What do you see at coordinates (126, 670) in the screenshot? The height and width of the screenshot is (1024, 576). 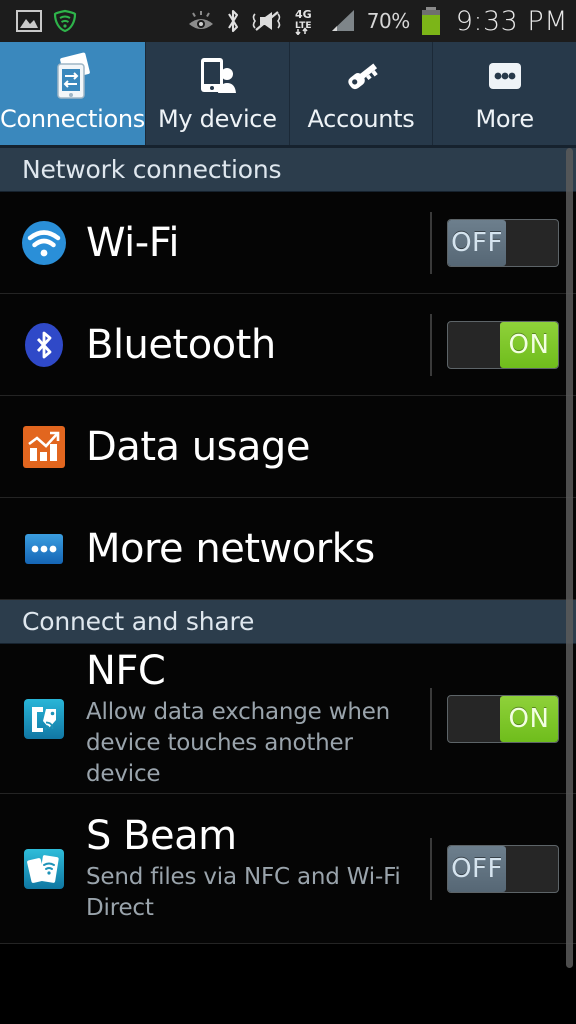 I see `list-item-nfc-title: NFC` at bounding box center [126, 670].